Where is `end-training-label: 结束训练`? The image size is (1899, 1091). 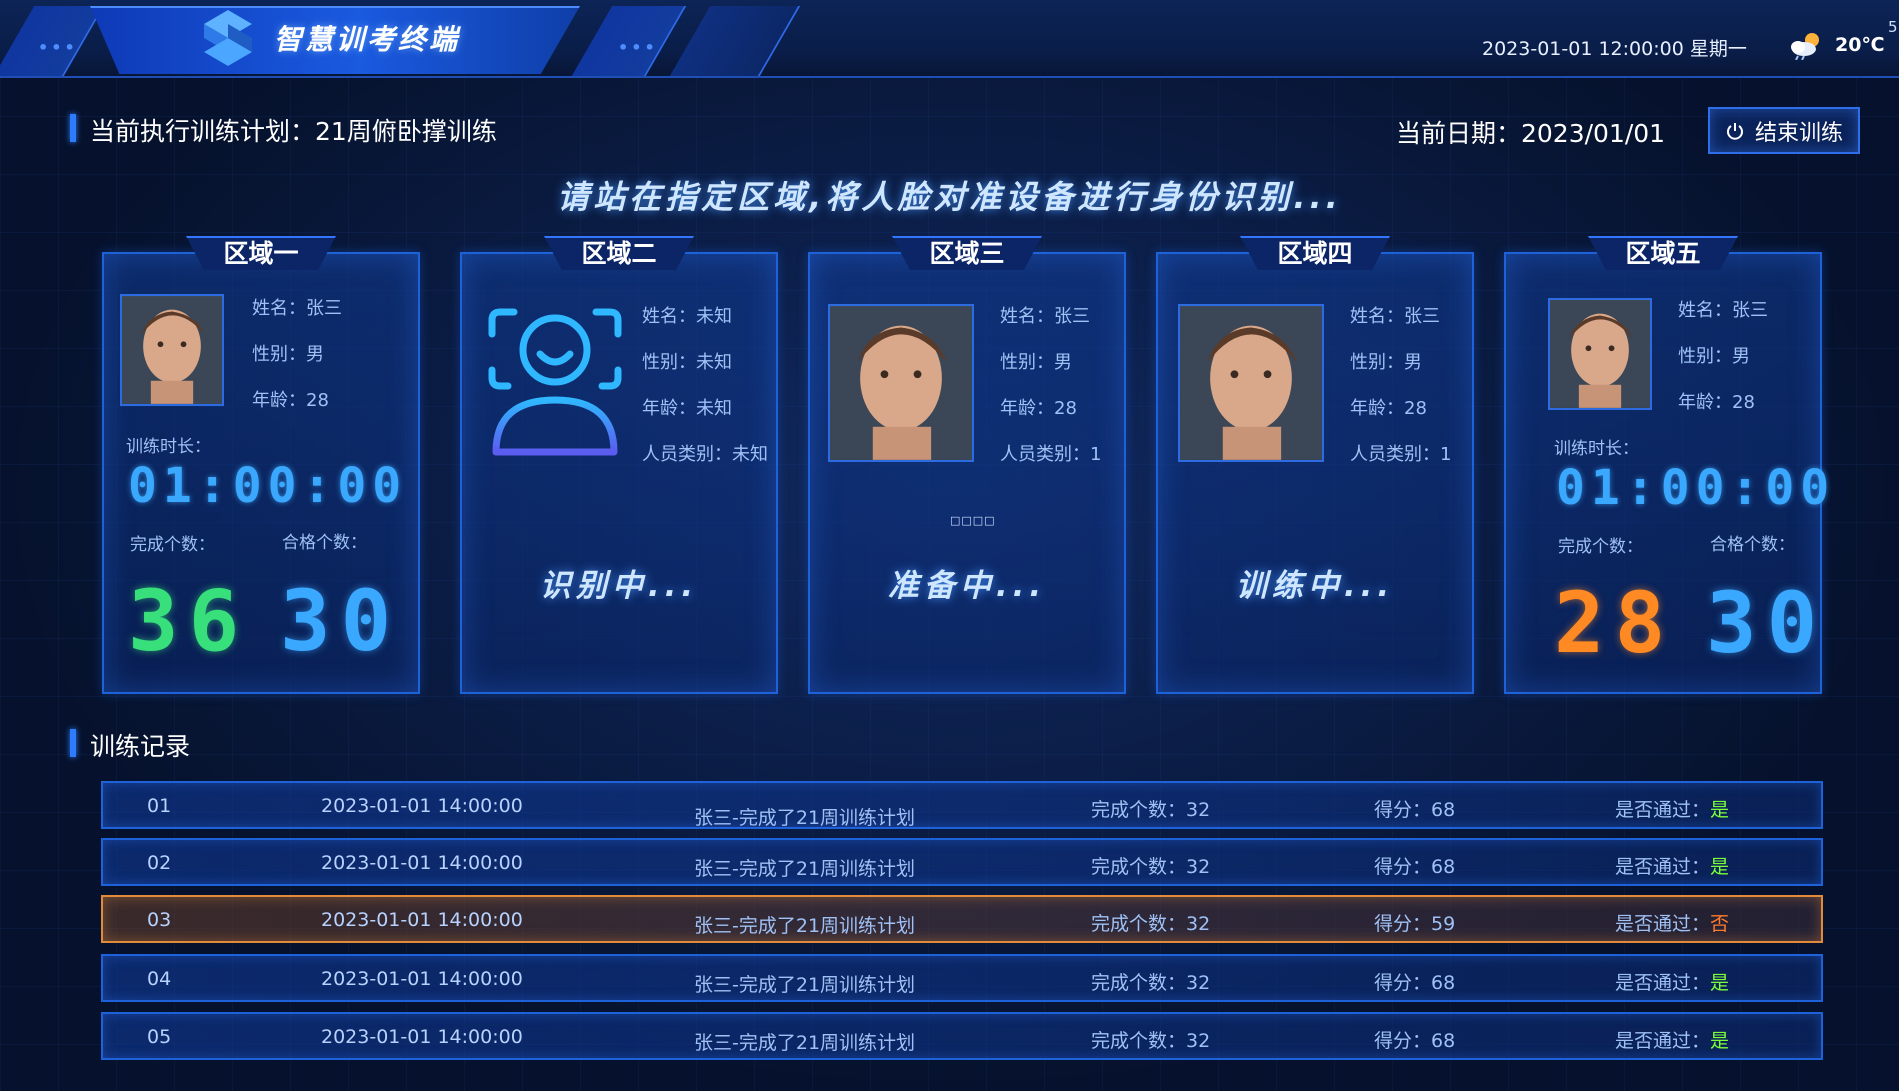
end-training-label: 结束训练 is located at coordinates (1798, 133).